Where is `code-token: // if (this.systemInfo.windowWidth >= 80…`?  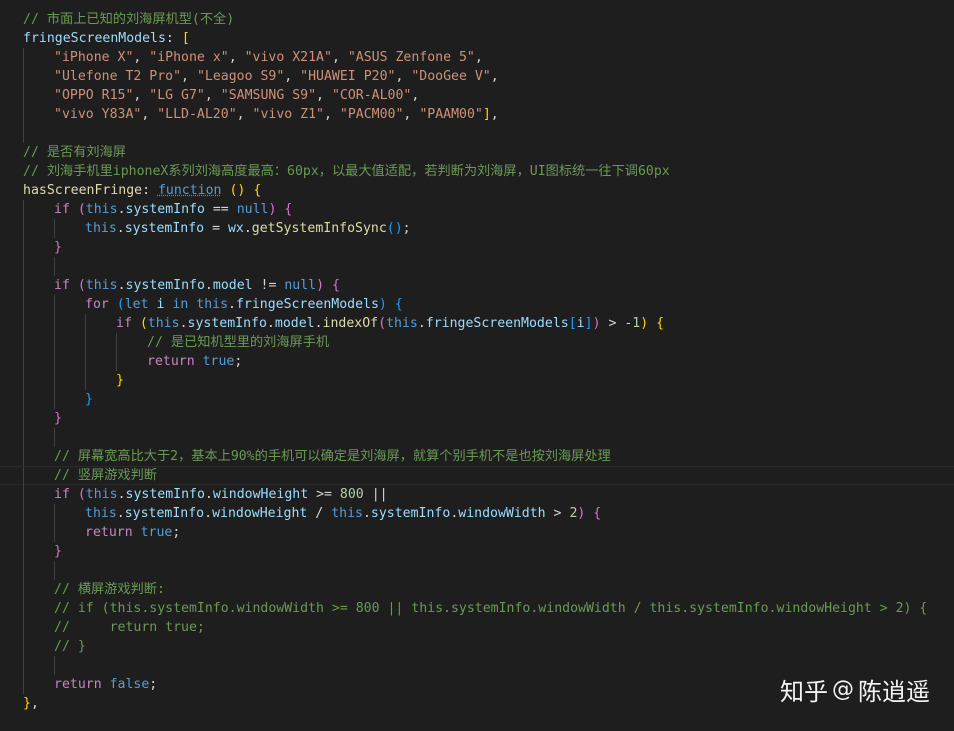
code-token: // if (this.systemInfo.windowWidth >= 80… is located at coordinates (491, 608).